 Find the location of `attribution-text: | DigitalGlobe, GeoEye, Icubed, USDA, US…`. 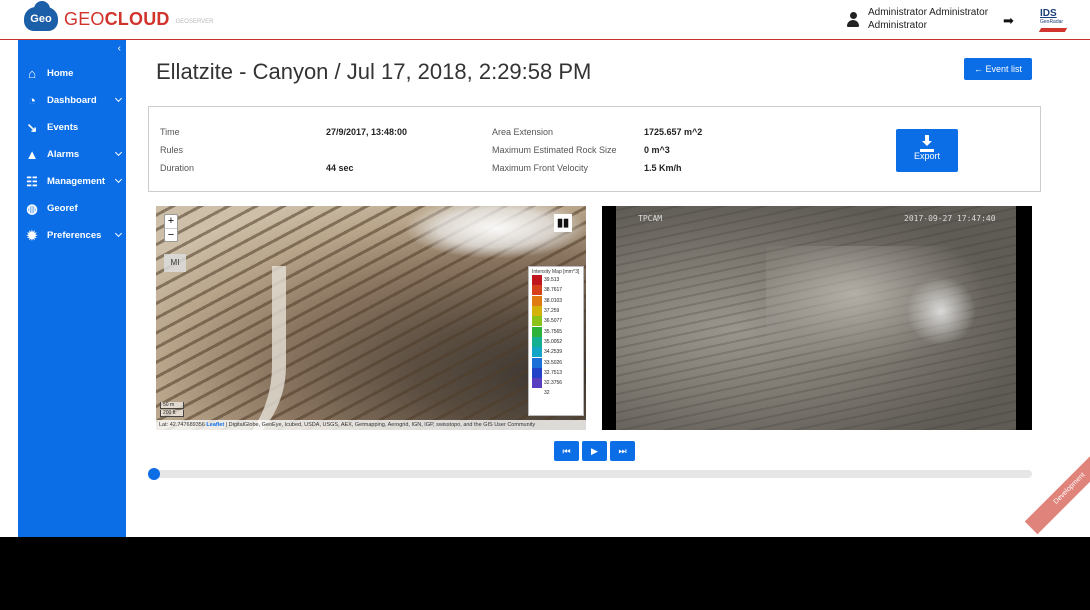

attribution-text: | DigitalGlobe, GeoEye, Icubed, USDA, US… is located at coordinates (380, 425).